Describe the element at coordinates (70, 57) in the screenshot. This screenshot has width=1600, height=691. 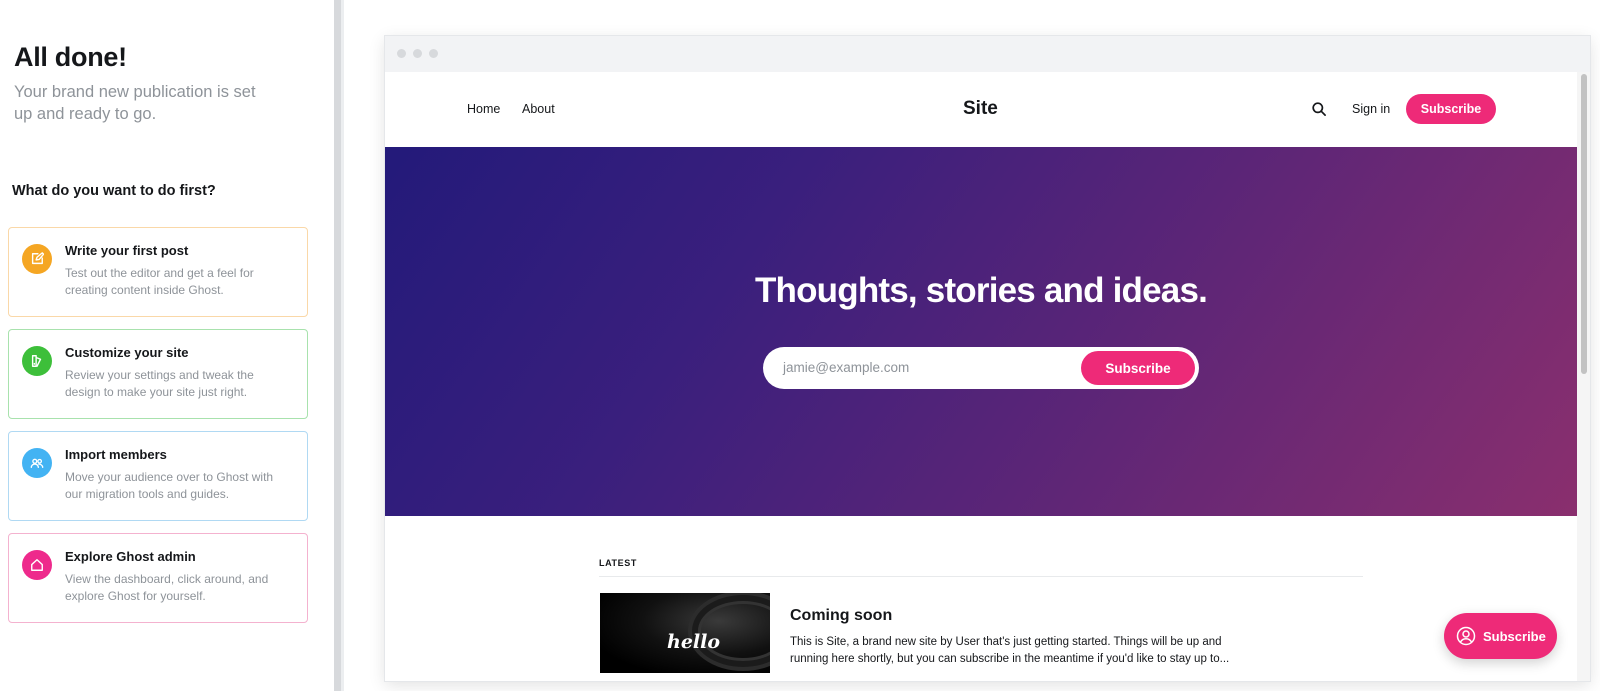
I see `page-title: All done!` at that location.